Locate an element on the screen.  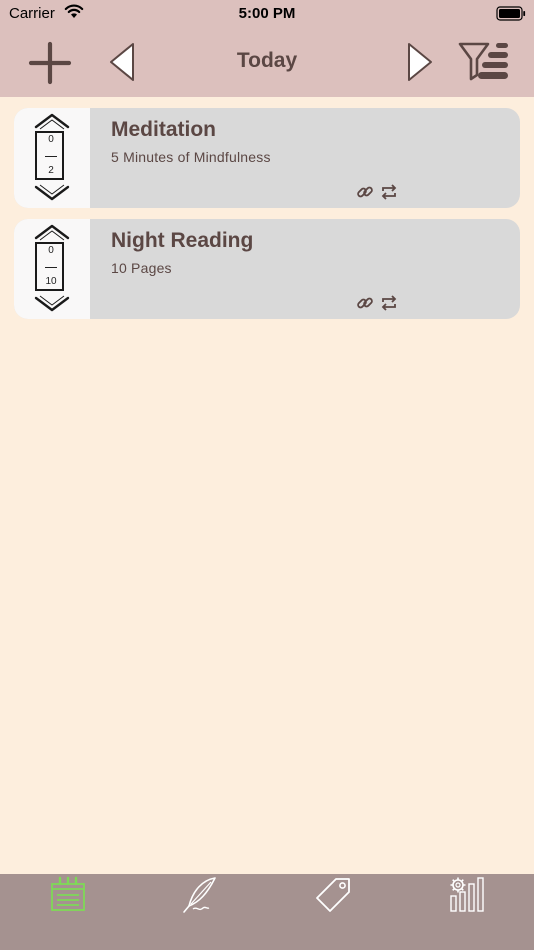
habit-card: 0 2 Meditation 5 Minutes of Mindfulness is located at coordinates (267, 158).